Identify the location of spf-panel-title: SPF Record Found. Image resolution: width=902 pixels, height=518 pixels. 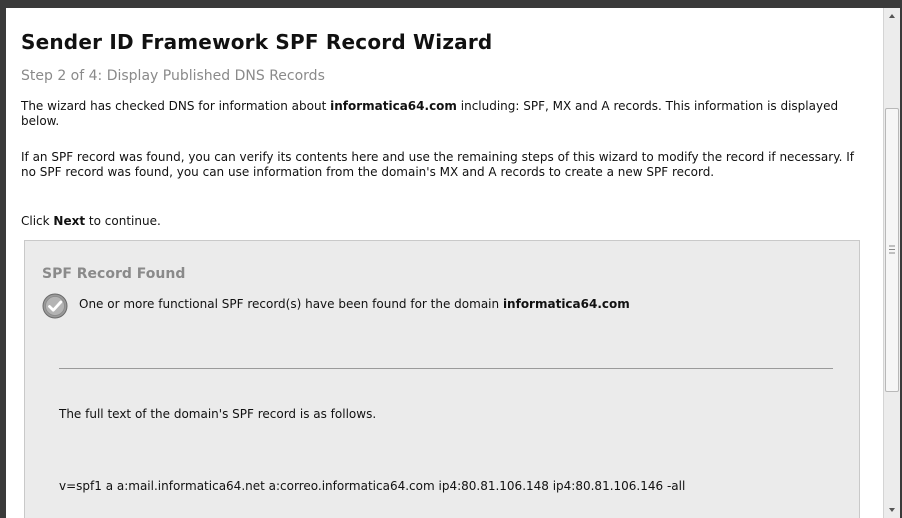
(114, 274).